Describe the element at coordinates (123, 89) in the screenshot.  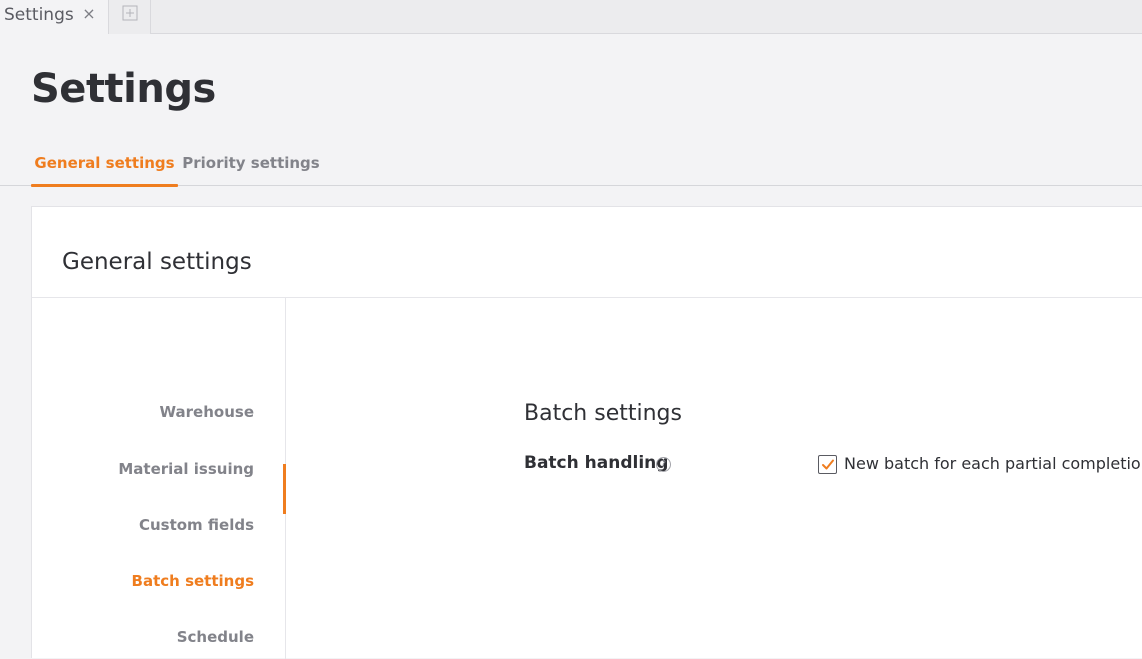
I see `page-title: Settings` at that location.